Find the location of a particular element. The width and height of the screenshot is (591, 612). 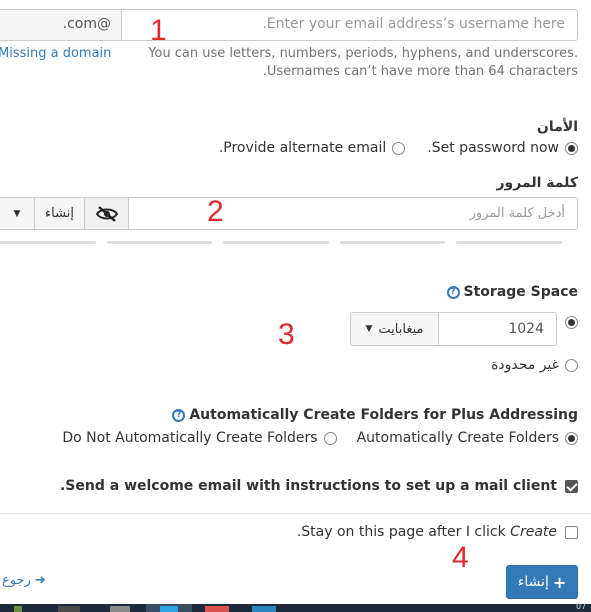

radio-set-password is located at coordinates (571, 148).